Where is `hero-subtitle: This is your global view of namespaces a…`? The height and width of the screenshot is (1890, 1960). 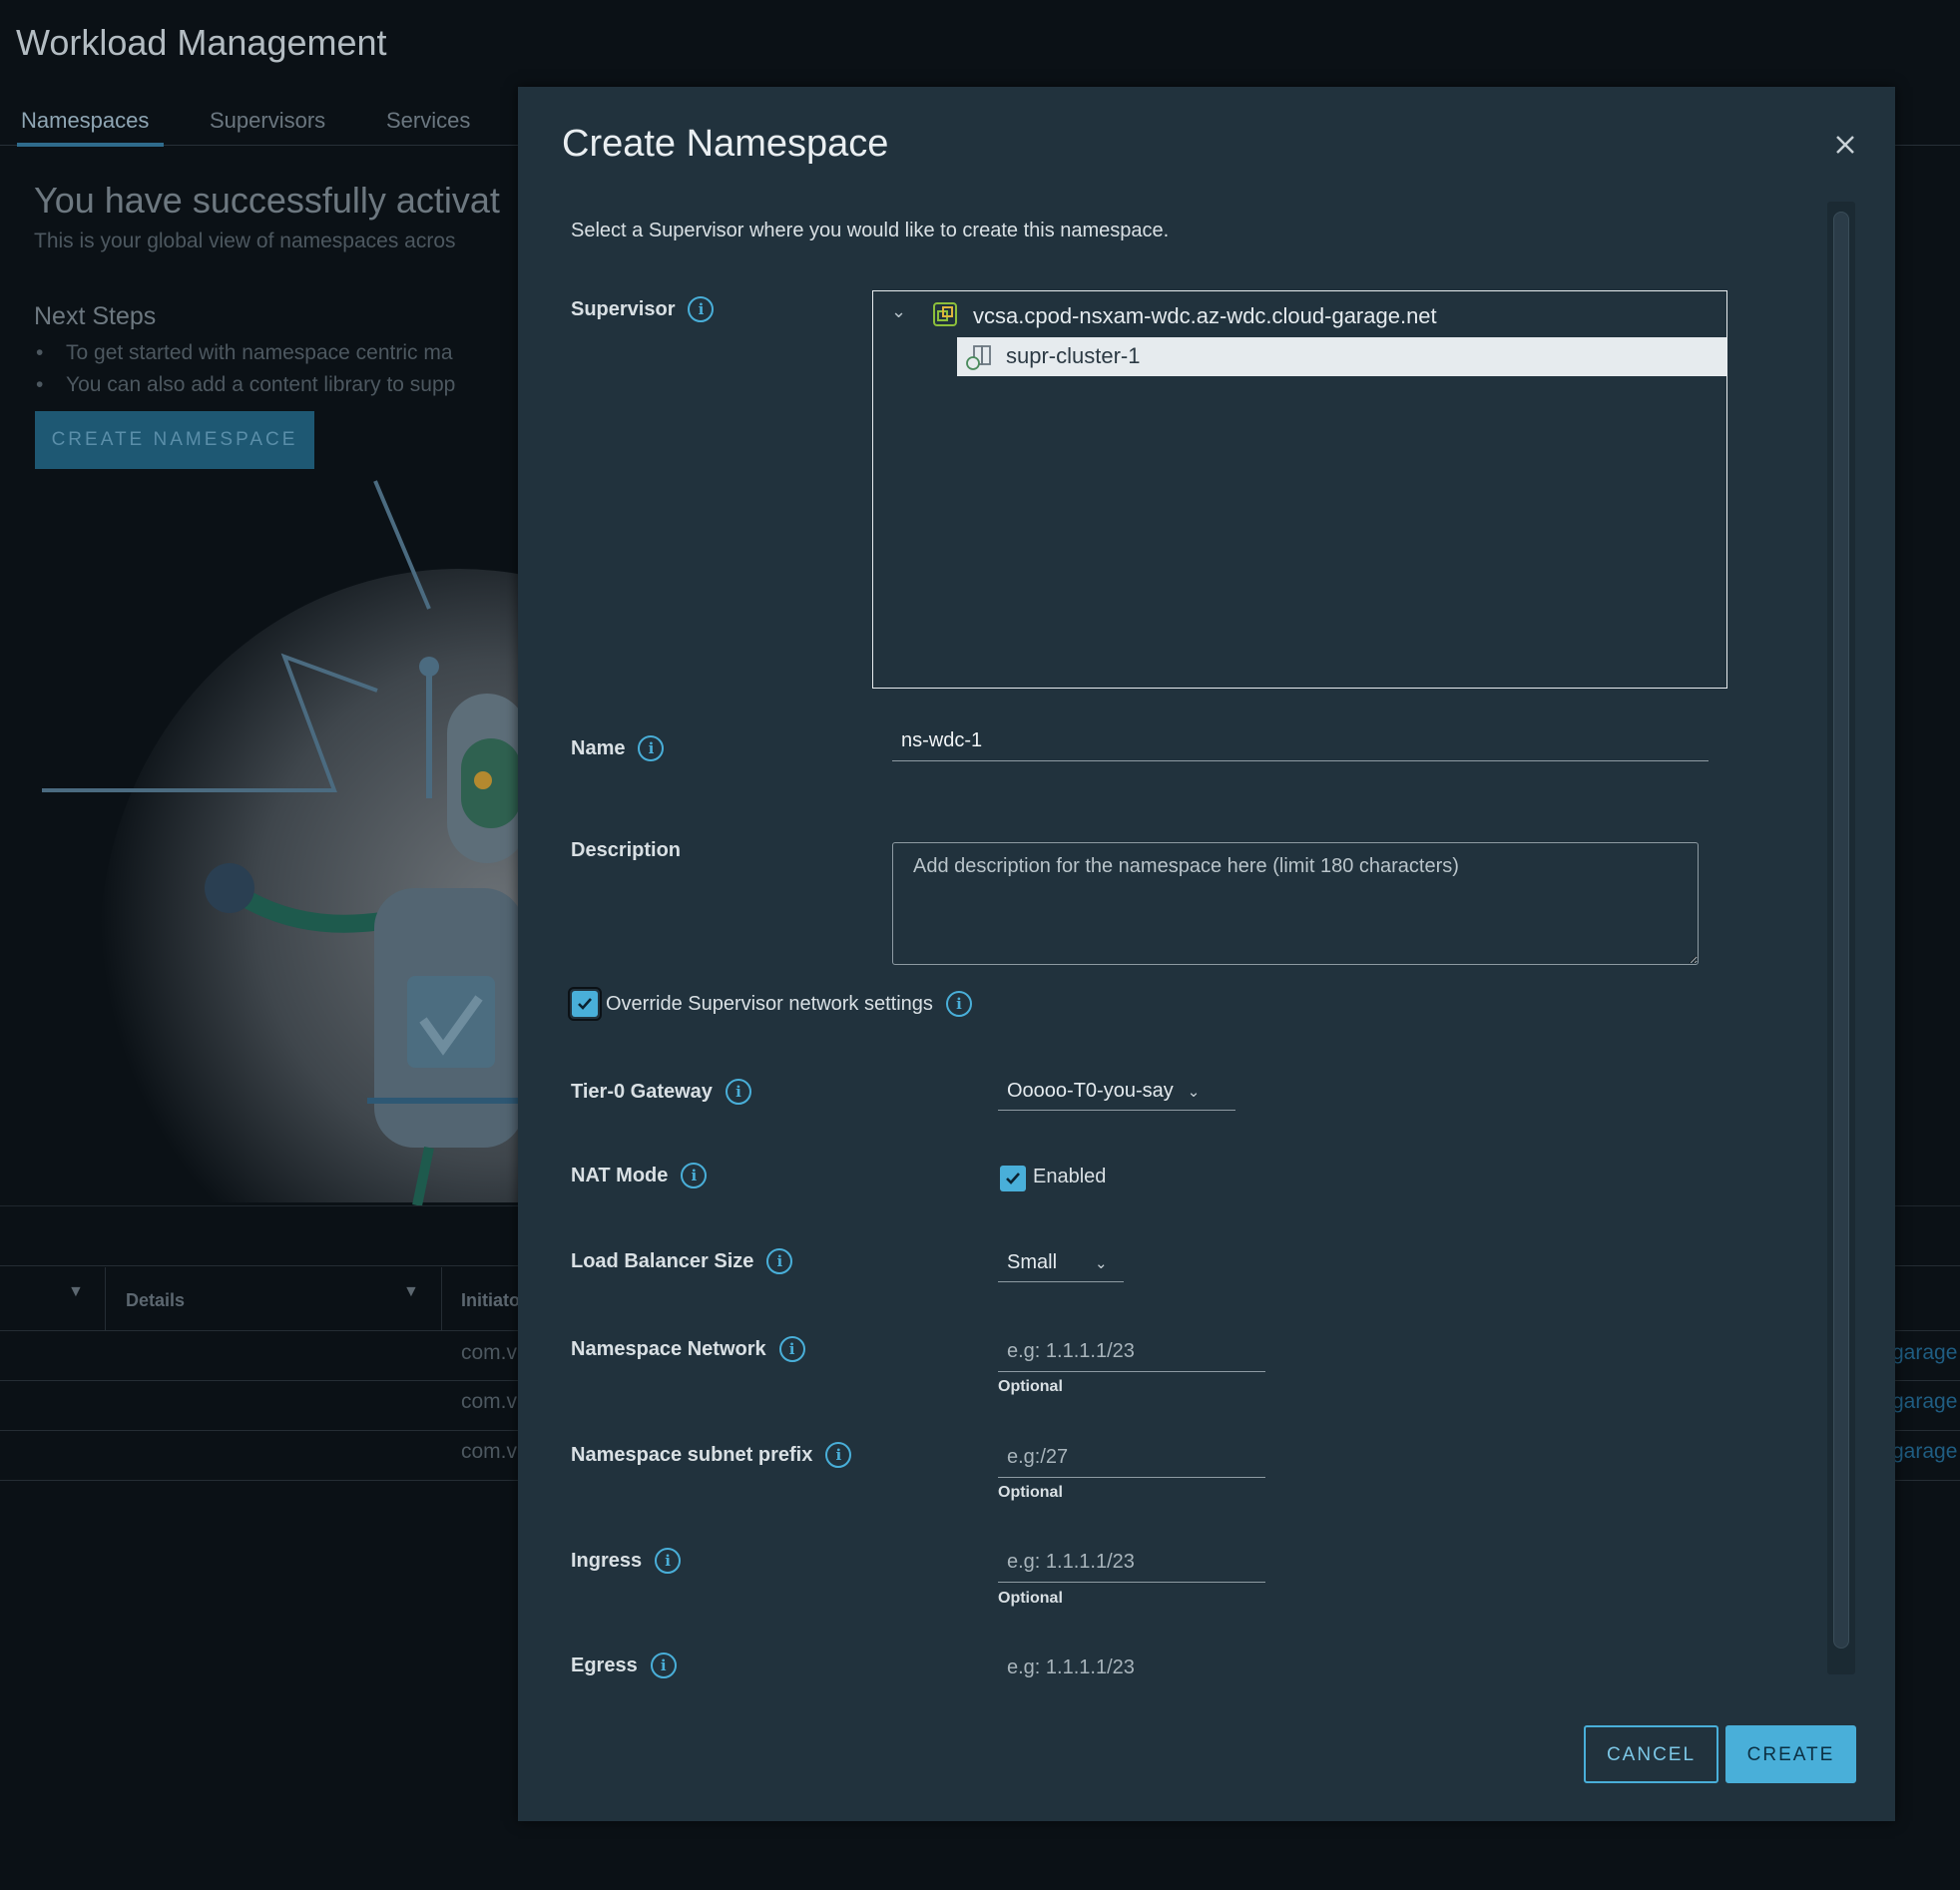
hero-subtitle: This is your global view of namespaces a… is located at coordinates (245, 241).